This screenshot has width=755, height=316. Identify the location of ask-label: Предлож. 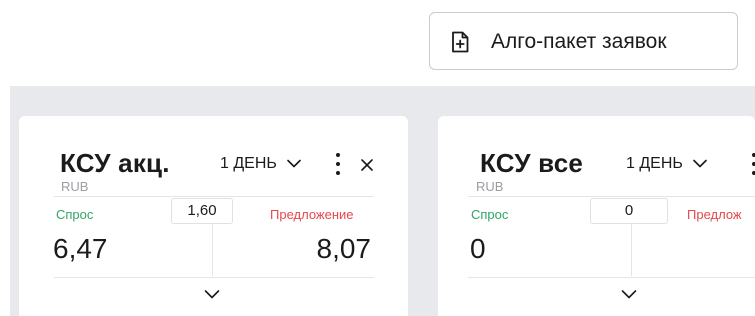
(714, 214).